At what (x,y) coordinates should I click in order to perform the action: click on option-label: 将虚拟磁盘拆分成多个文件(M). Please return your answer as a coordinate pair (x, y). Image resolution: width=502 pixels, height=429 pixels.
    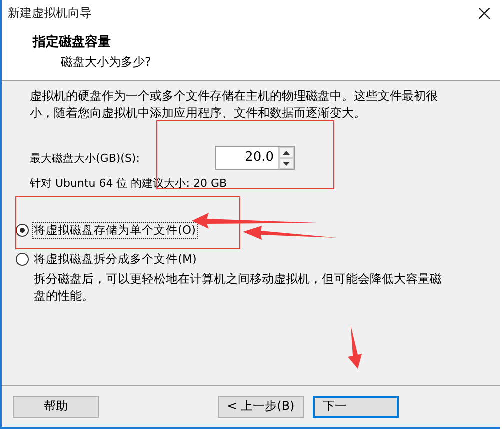
    Looking at the image, I should click on (115, 259).